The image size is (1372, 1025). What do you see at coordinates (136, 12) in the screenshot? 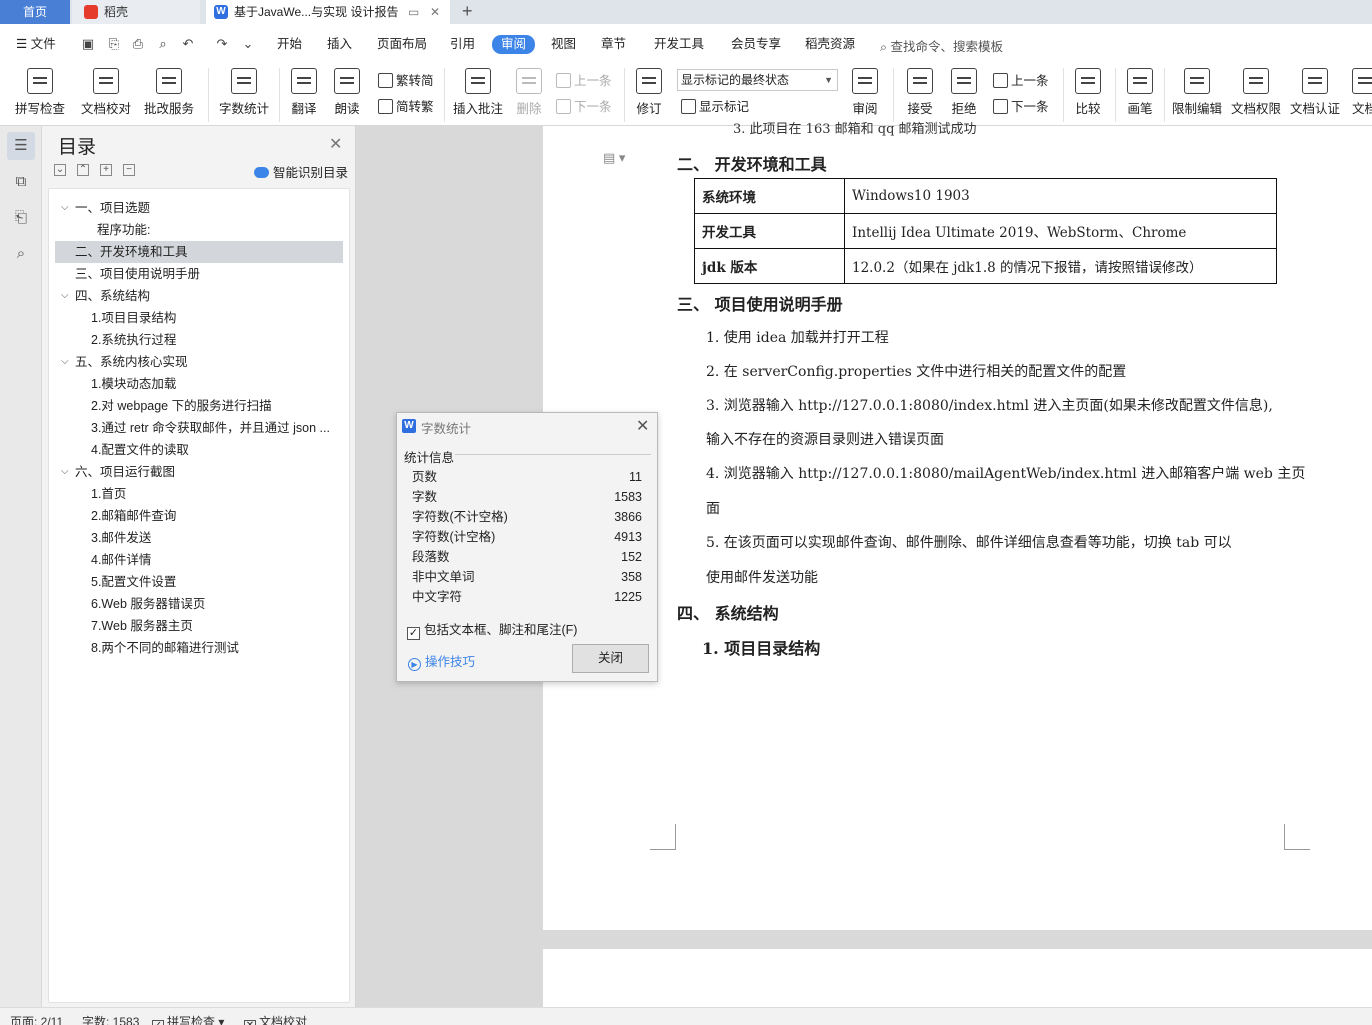
I see `tab-docer: 稻壳` at bounding box center [136, 12].